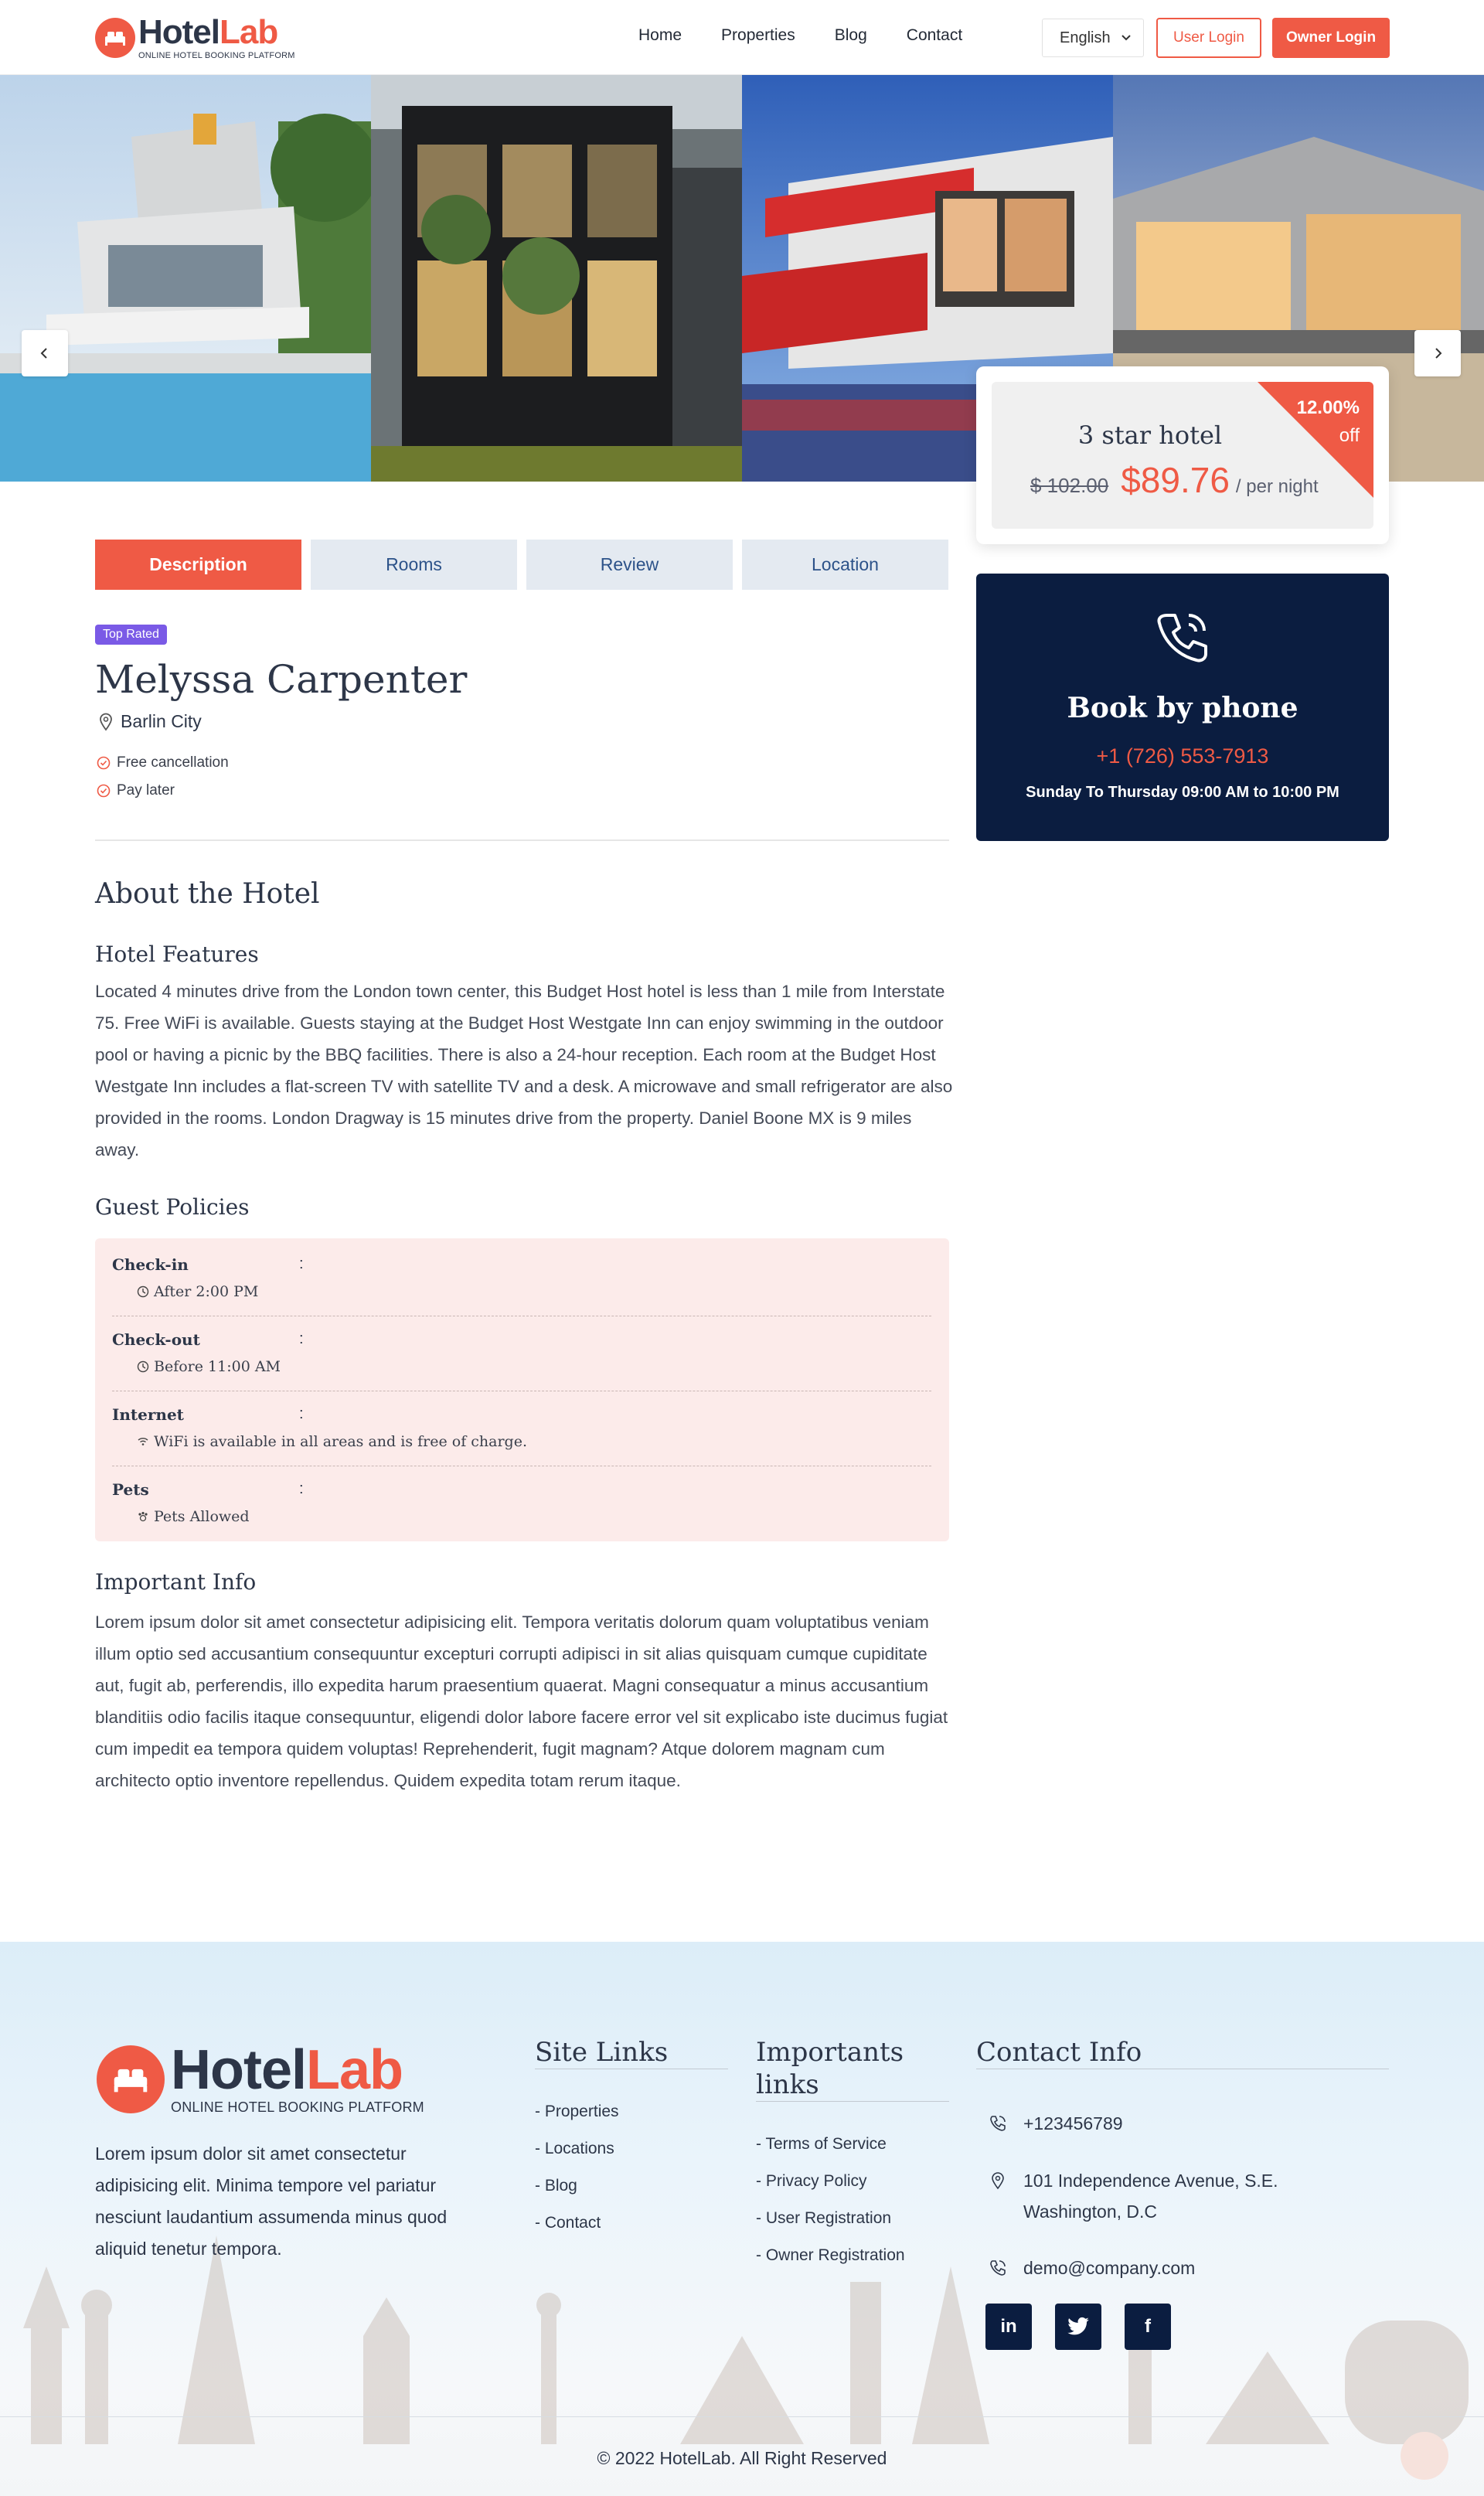  Describe the element at coordinates (577, 2112) in the screenshot. I see `footer-link-properties: - Properties` at that location.